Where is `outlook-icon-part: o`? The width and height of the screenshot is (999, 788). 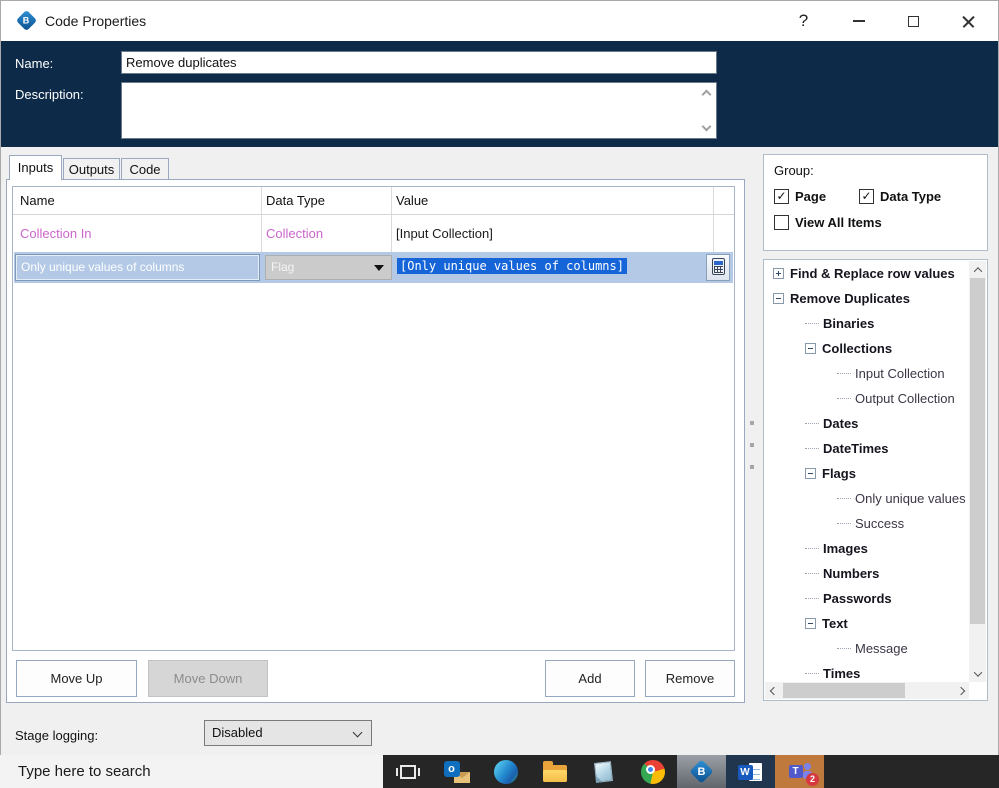
outlook-icon-part: o is located at coordinates (456, 772).